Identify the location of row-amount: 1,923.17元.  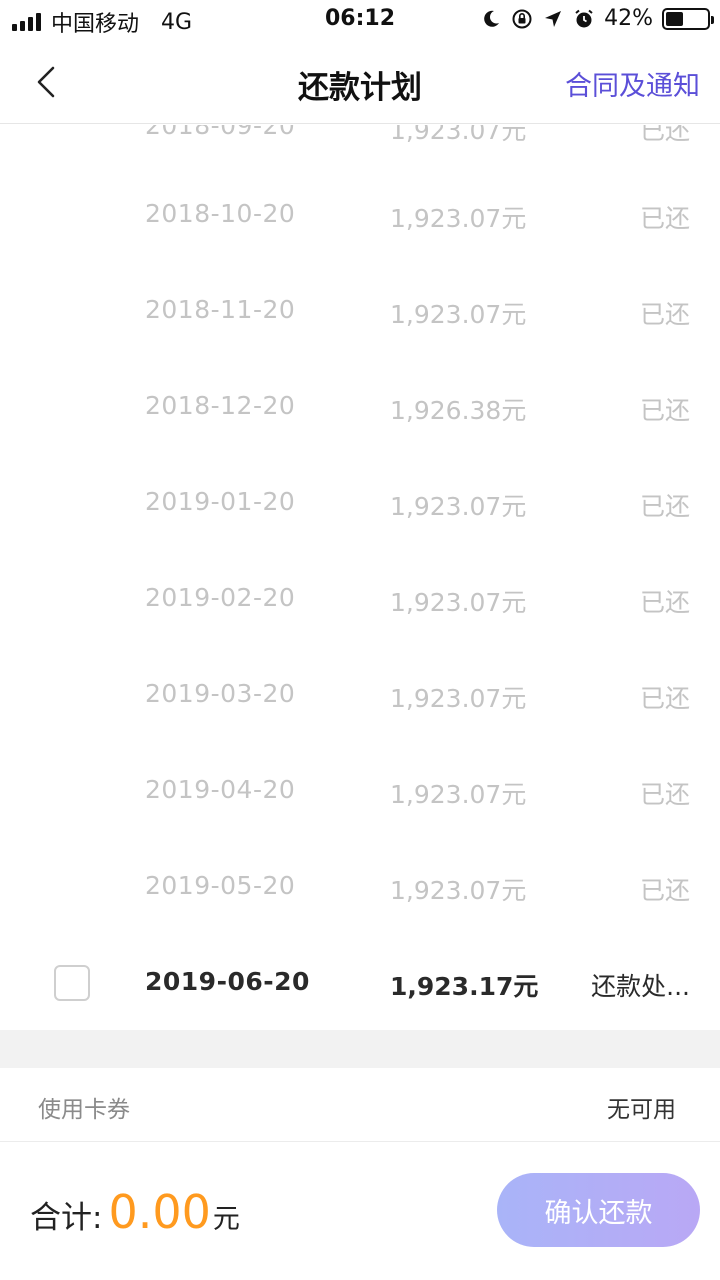
(464, 986).